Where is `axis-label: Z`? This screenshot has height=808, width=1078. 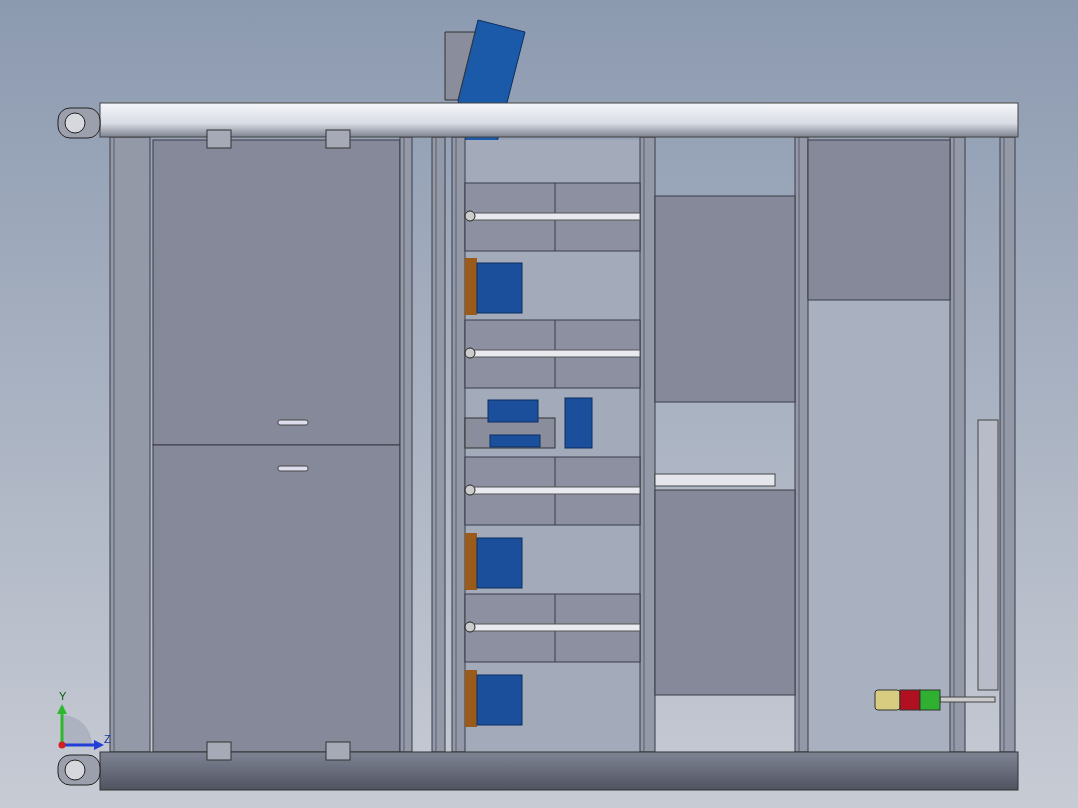
axis-label: Z is located at coordinates (107, 739).